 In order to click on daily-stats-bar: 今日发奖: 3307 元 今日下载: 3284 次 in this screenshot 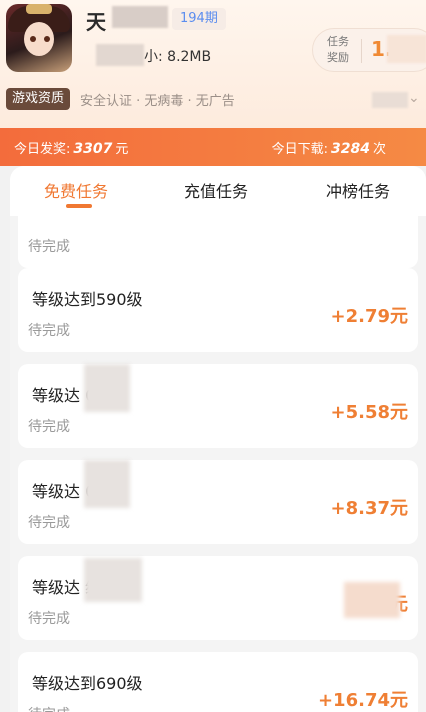, I will do `click(213, 147)`.